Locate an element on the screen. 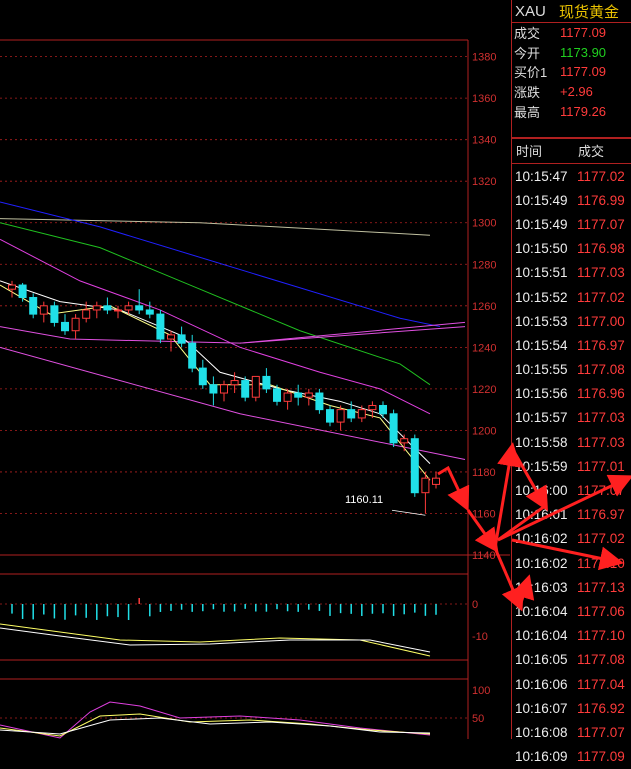 This screenshot has height=769, width=631. kdj-tick-label: 50 is located at coordinates (478, 719).